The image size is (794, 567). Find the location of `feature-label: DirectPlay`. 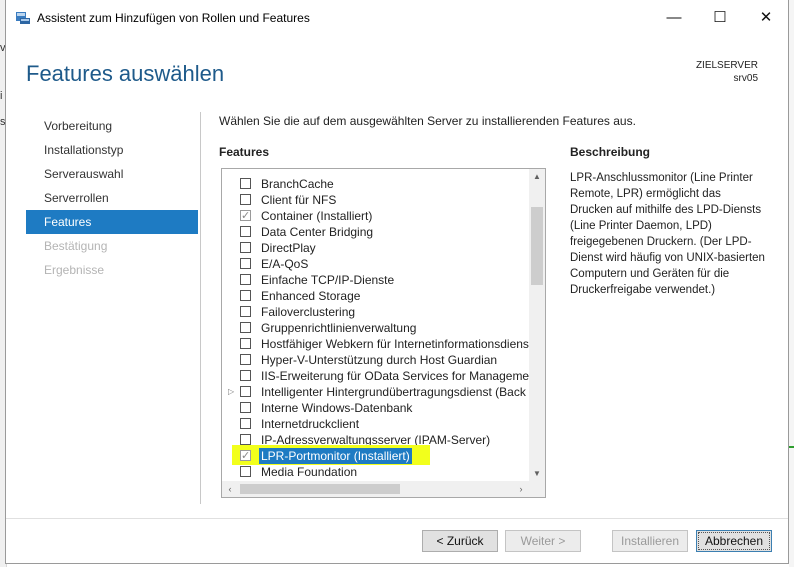

feature-label: DirectPlay is located at coordinates (288, 248).